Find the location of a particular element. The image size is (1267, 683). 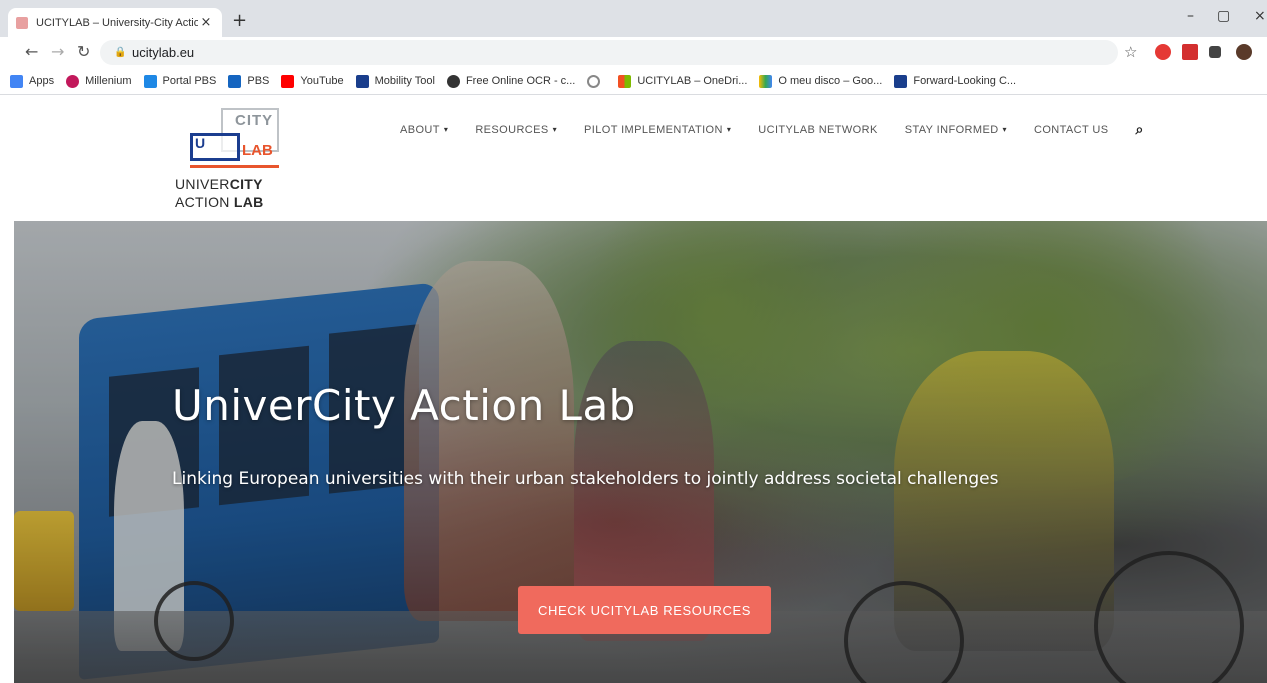

check-resources-button: CHECK UCITYLAB RESOURCES is located at coordinates (644, 610).